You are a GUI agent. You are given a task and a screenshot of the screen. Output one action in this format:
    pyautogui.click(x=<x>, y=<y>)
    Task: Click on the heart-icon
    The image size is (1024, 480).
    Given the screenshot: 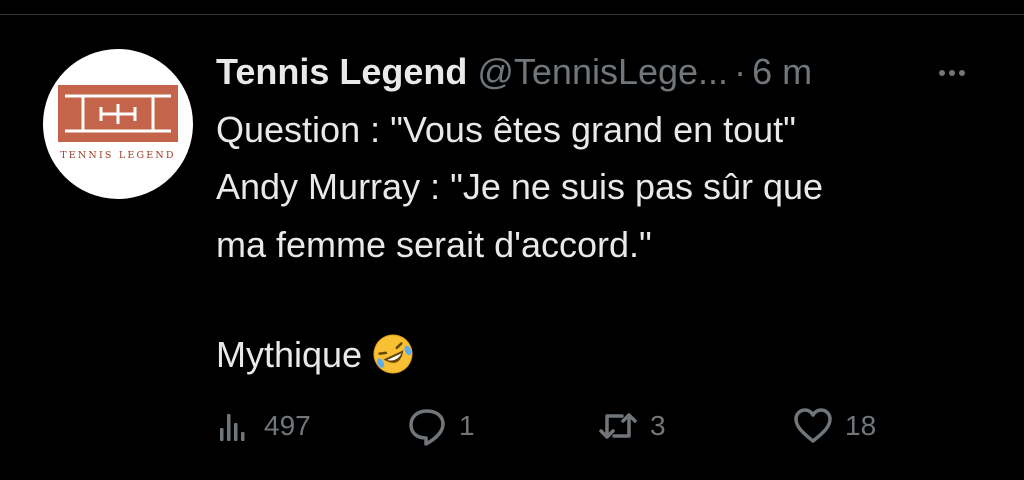 What is the action you would take?
    pyautogui.click(x=813, y=426)
    